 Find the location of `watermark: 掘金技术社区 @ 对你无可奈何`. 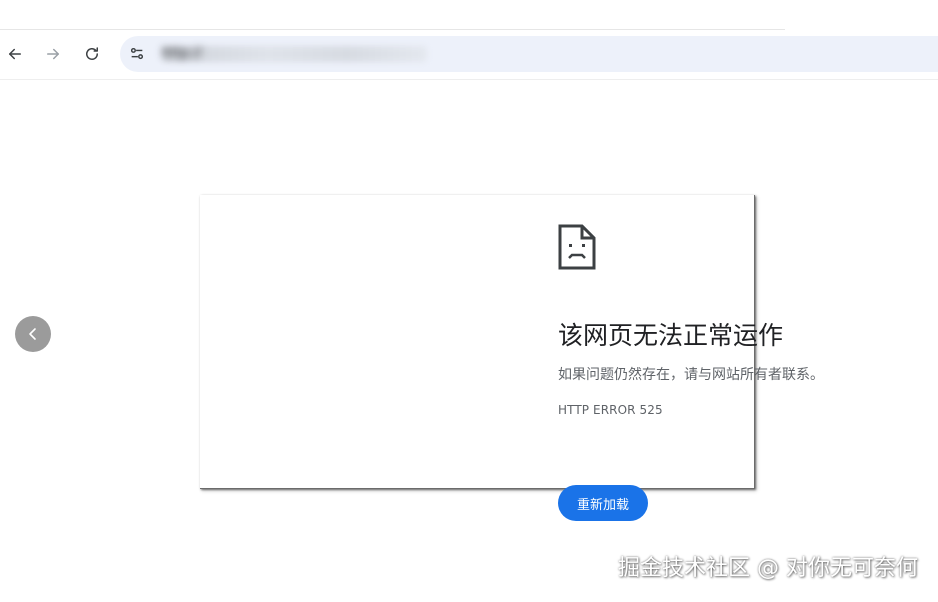

watermark: 掘金技术社区 @ 对你无可奈何 is located at coordinates (768, 568).